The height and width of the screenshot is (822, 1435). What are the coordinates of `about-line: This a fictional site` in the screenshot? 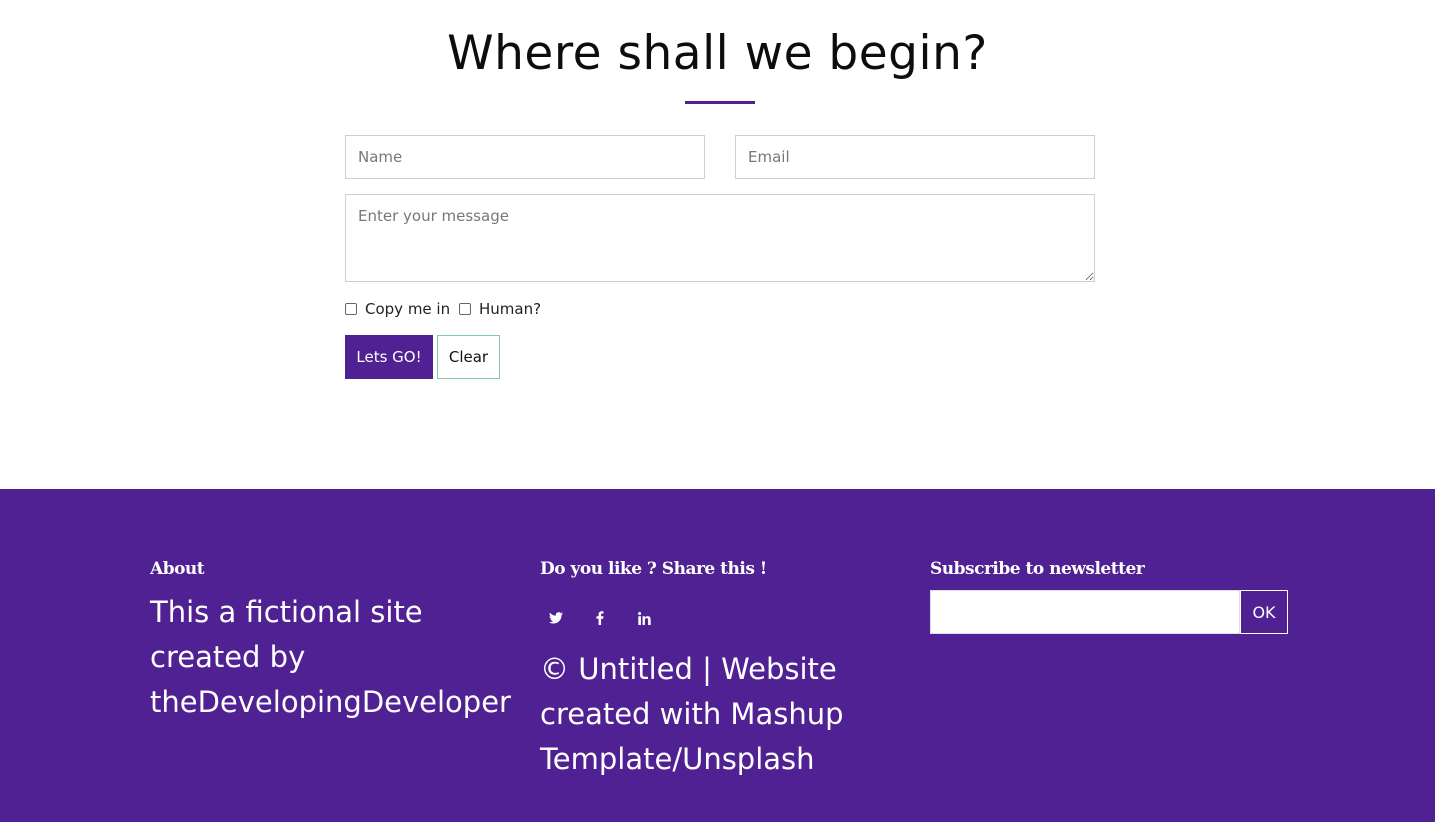 It's located at (286, 612).